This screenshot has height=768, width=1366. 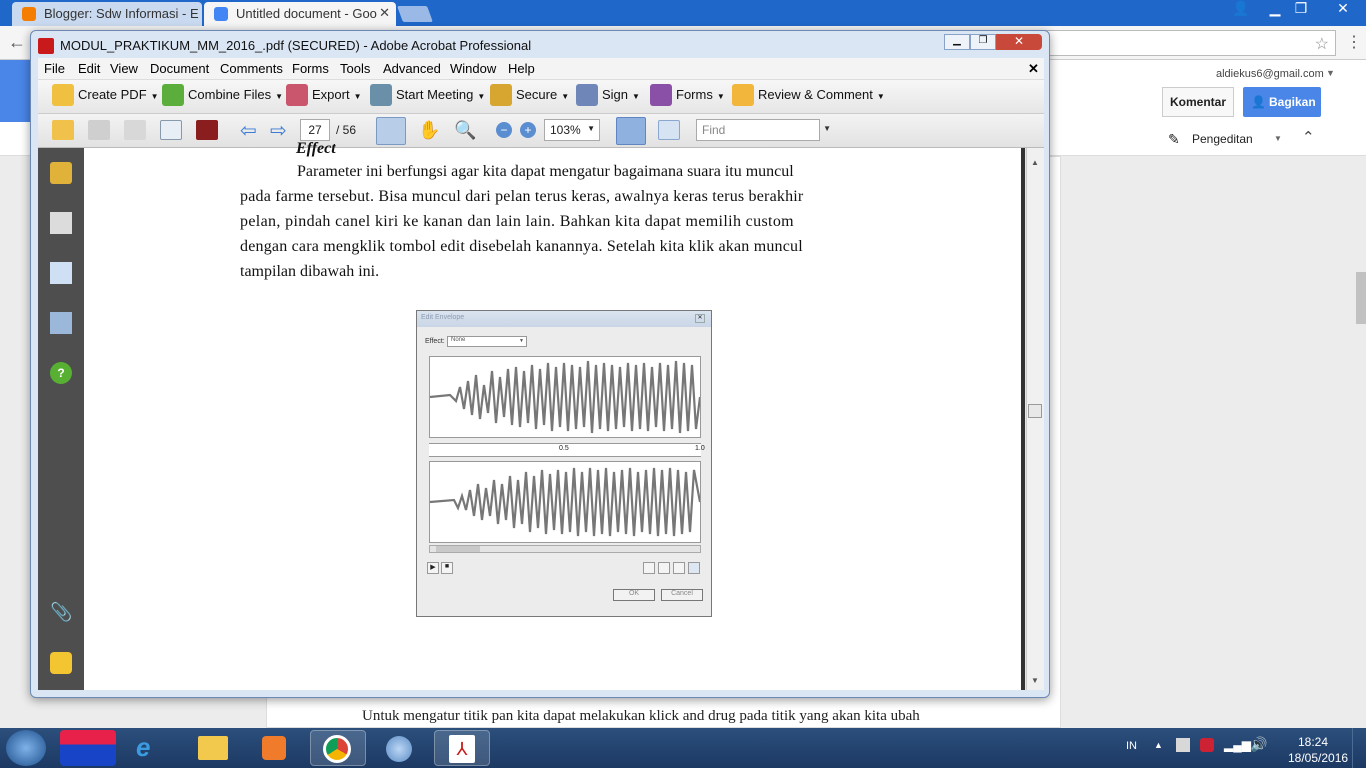 I want to click on editing-mode-dropdown: Pengeditan, so click(x=1222, y=139).